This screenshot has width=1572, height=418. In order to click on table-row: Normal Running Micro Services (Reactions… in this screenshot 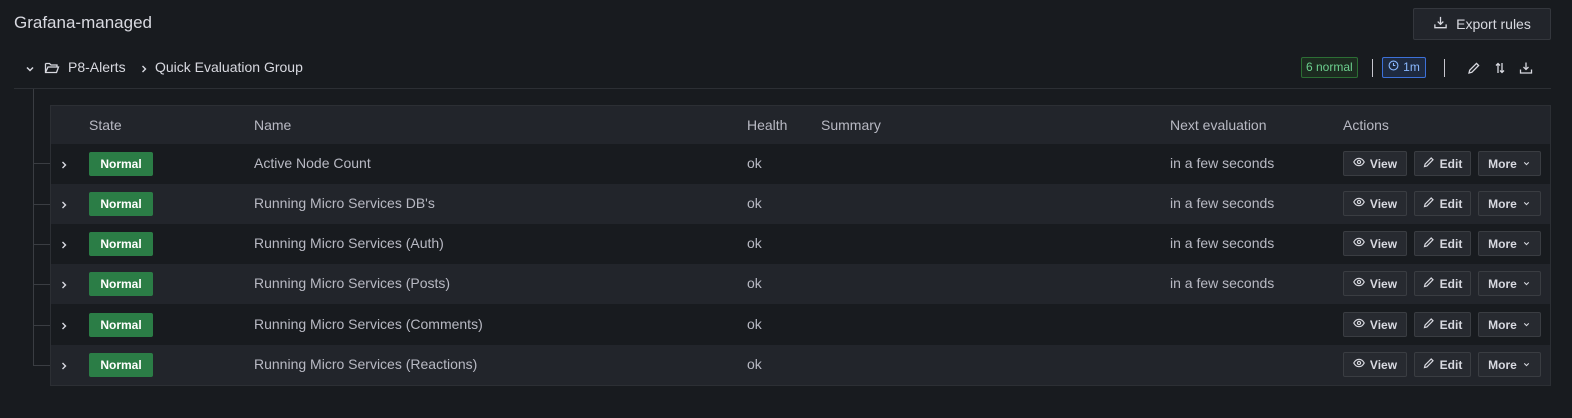, I will do `click(800, 365)`.